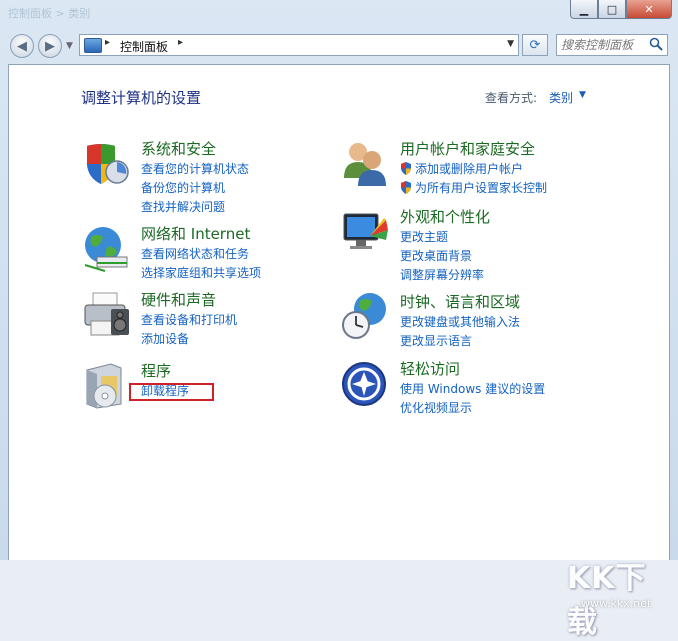 The width and height of the screenshot is (678, 641). Describe the element at coordinates (141, 98) in the screenshot. I see `page-heading: 调整计算机的设置` at that location.